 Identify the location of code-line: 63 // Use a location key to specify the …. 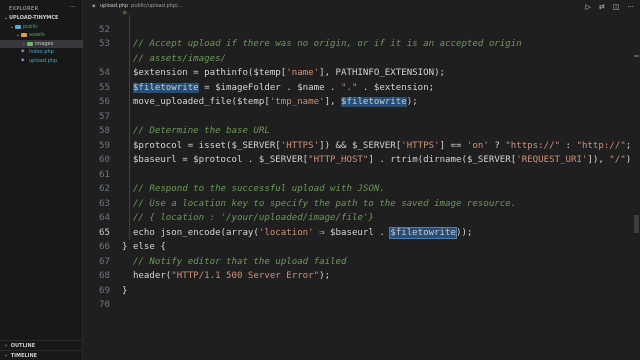
(358, 204).